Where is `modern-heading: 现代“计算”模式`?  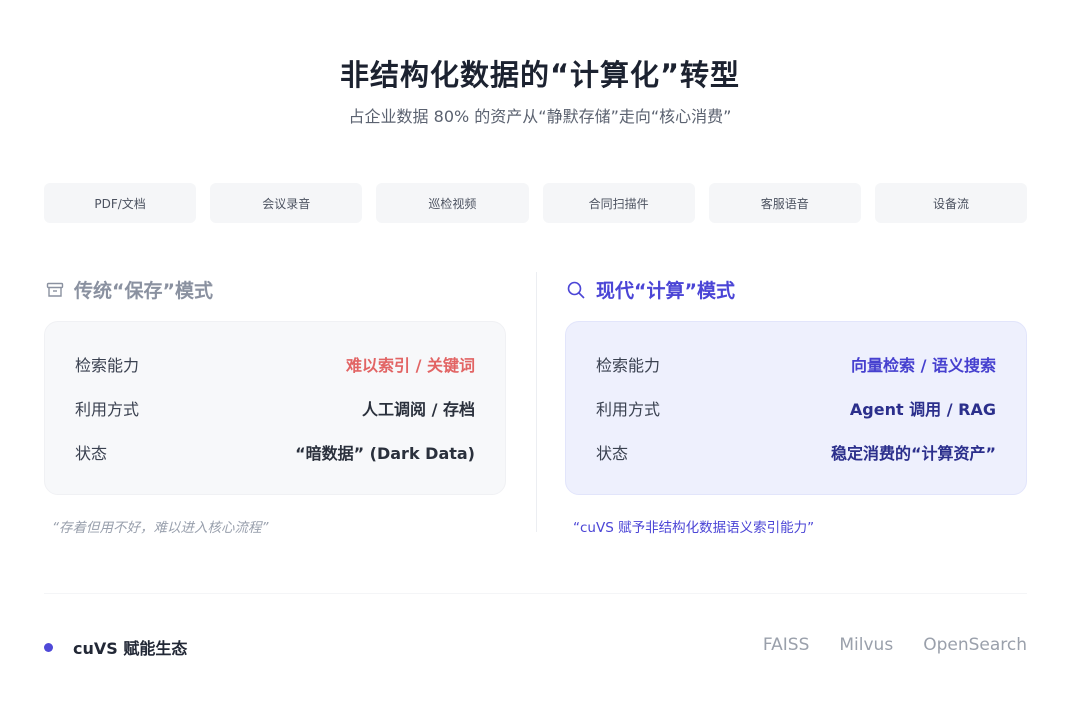 modern-heading: 现代“计算”模式 is located at coordinates (650, 289).